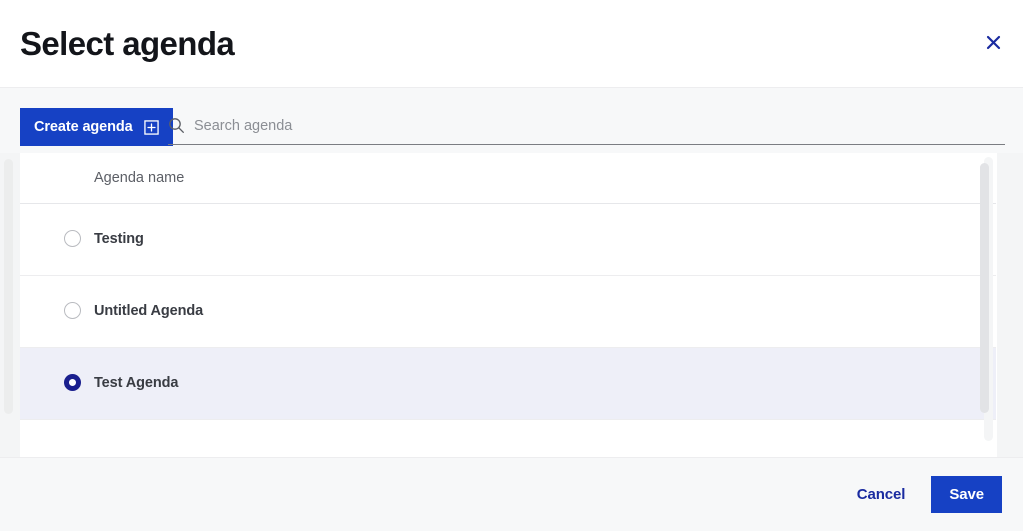  I want to click on close-glyph, so click(993, 42).